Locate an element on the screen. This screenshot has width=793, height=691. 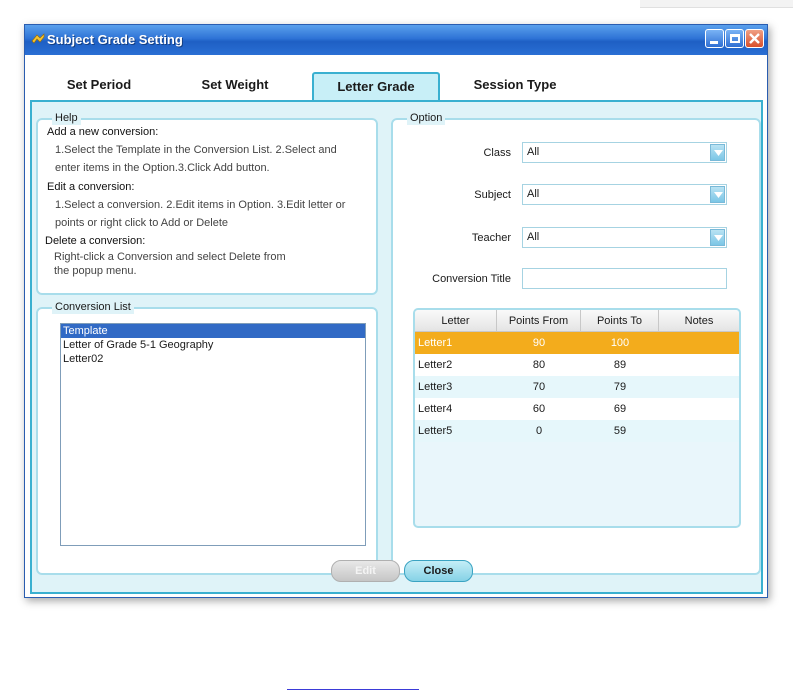
cell-points-from: 80 is located at coordinates (539, 365).